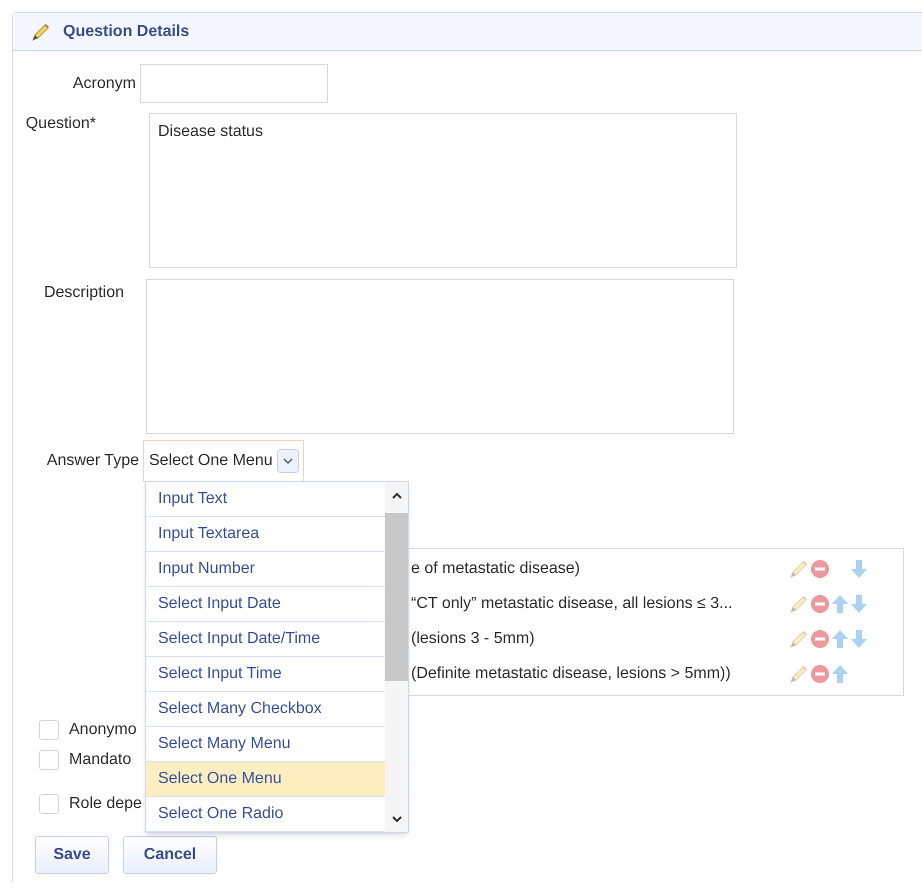  Describe the element at coordinates (396, 597) in the screenshot. I see `scrollbar-thumb` at that location.